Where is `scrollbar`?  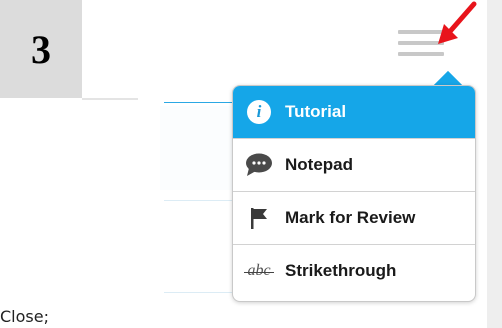
scrollbar is located at coordinates (494, 164).